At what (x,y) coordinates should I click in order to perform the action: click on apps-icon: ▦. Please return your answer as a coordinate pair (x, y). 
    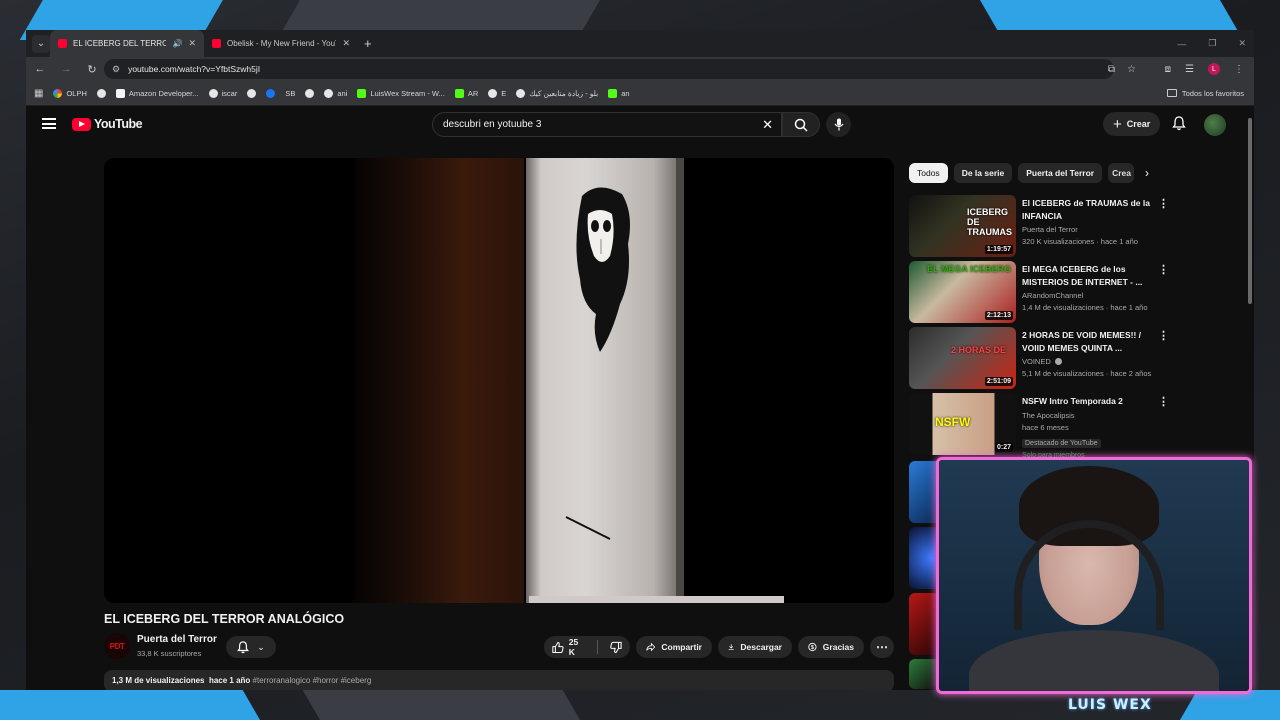
    Looking at the image, I should click on (38, 93).